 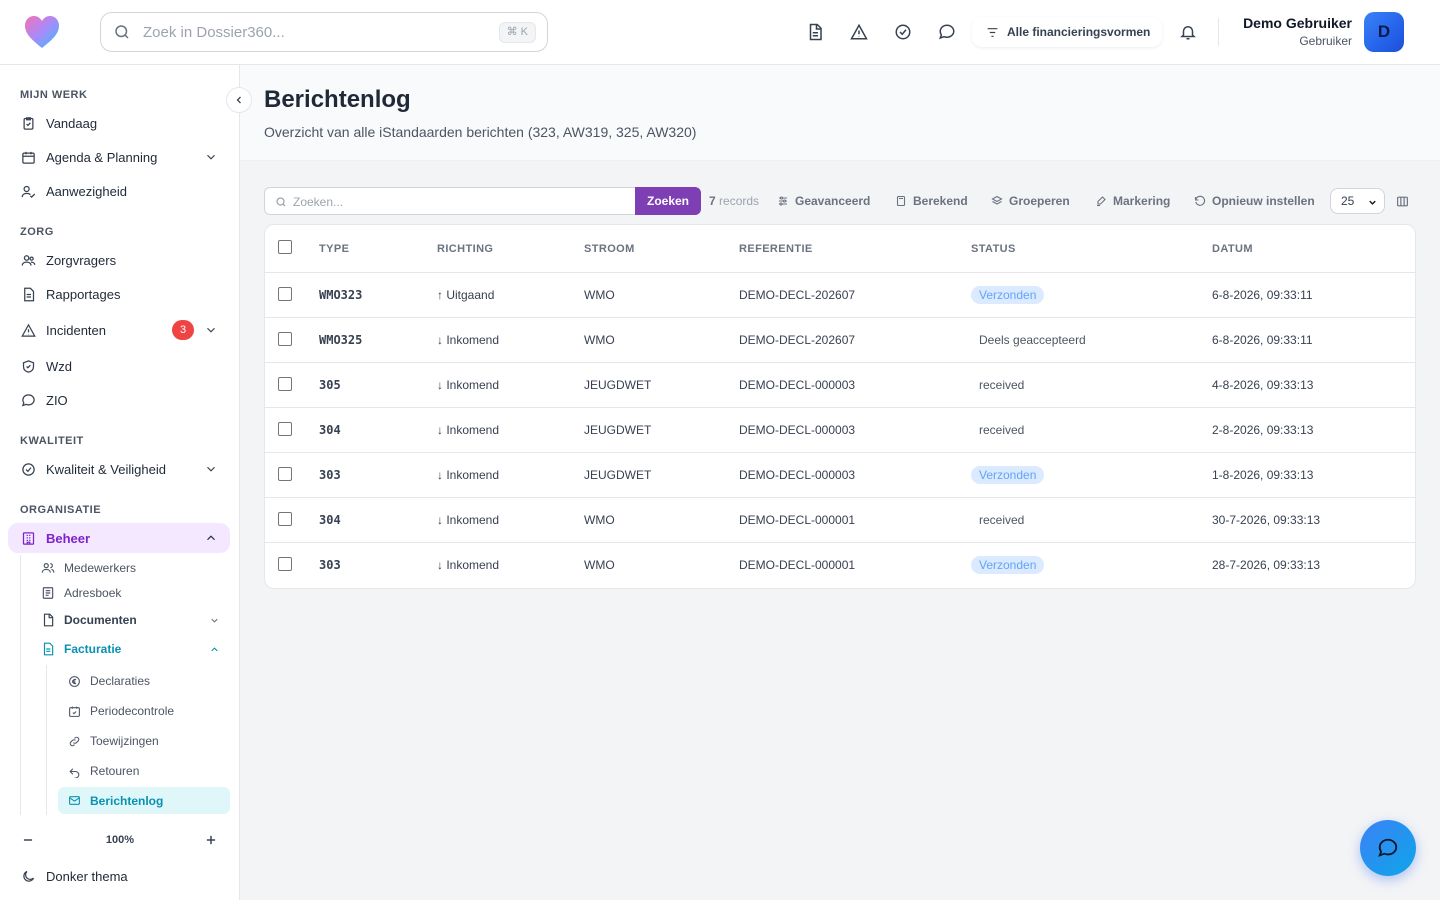 I want to click on zoom-control: 100%, so click(x=120, y=840).